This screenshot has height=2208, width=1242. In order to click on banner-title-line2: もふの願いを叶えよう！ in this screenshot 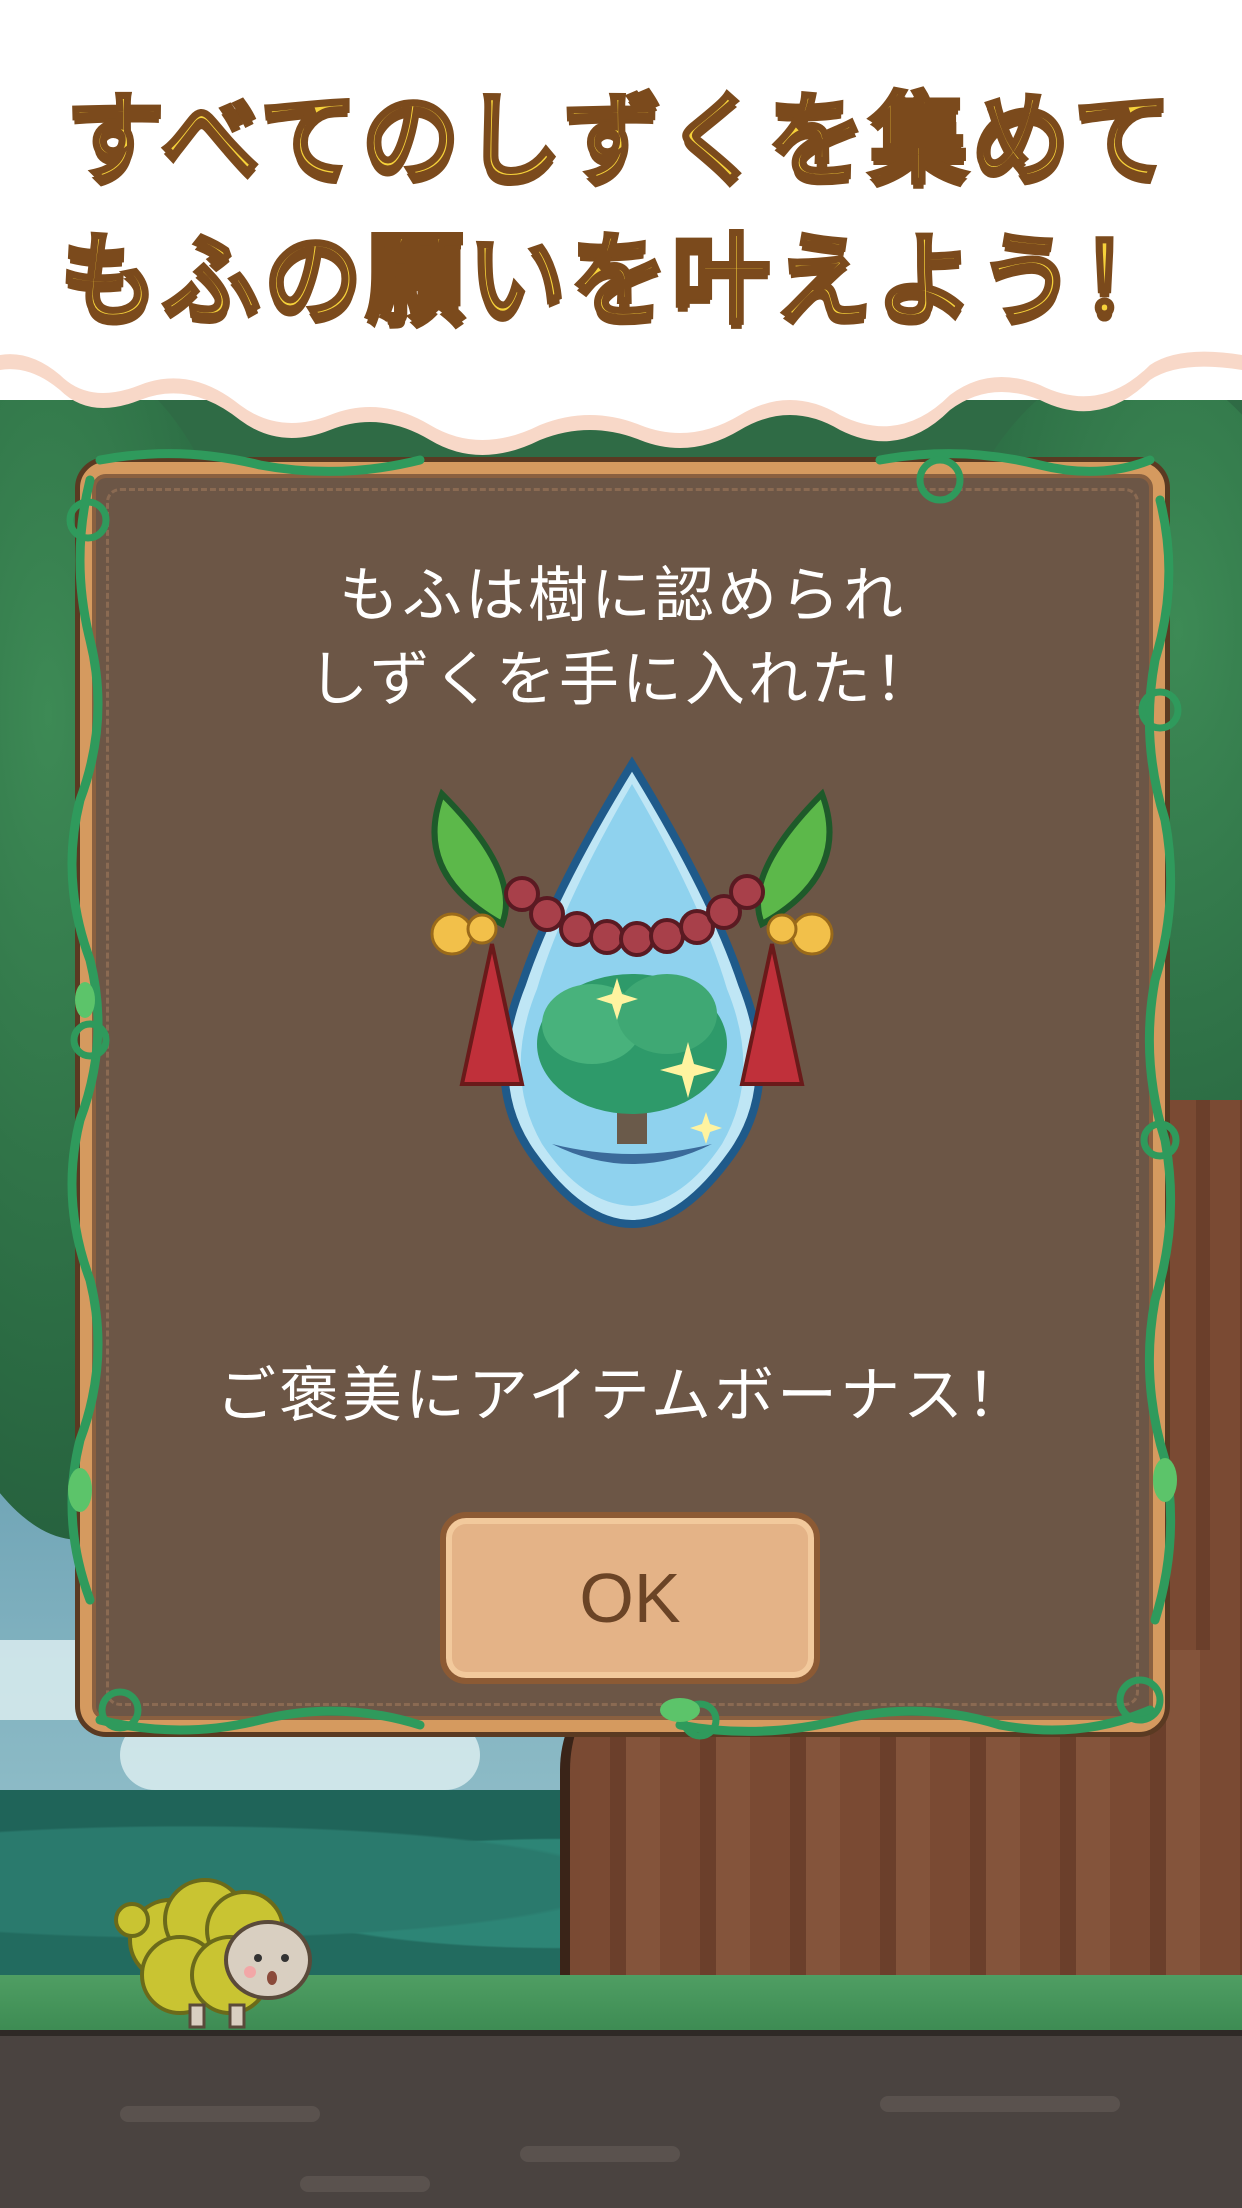, I will do `click(620, 280)`.